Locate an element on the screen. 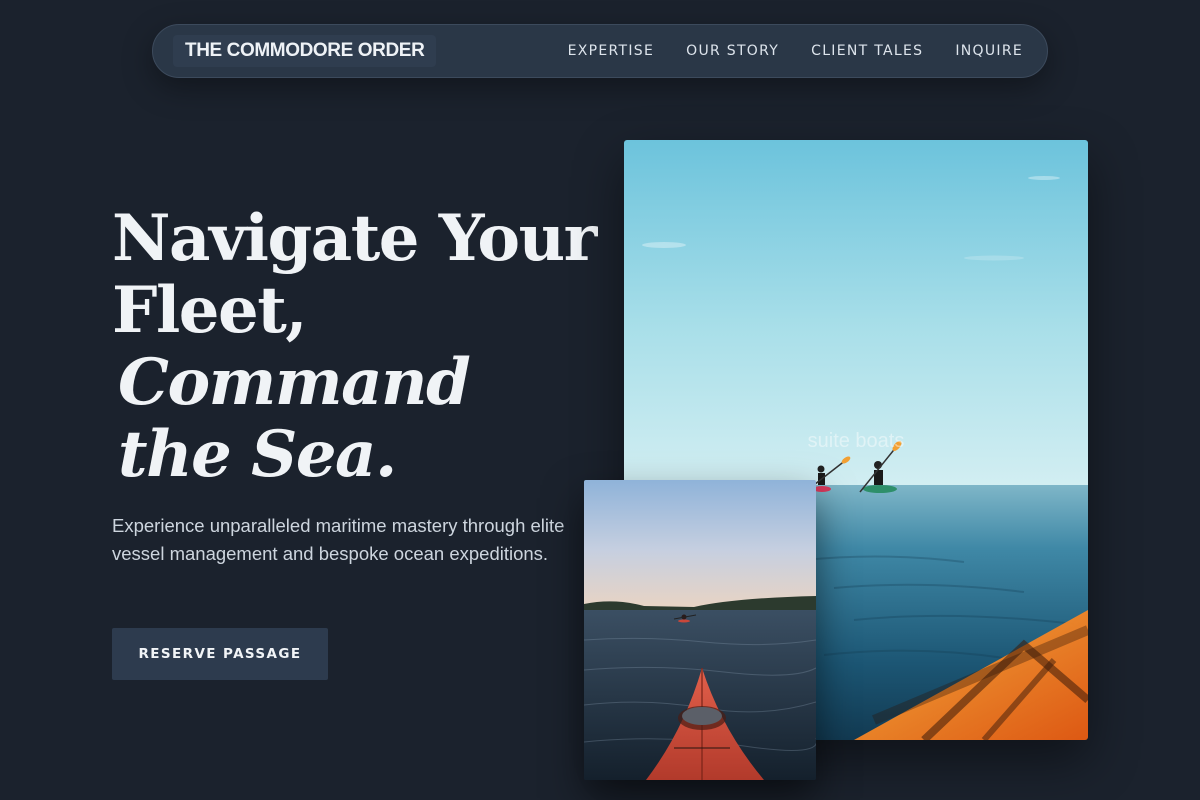 The height and width of the screenshot is (800, 1200). kayak-bow-photo is located at coordinates (700, 630).